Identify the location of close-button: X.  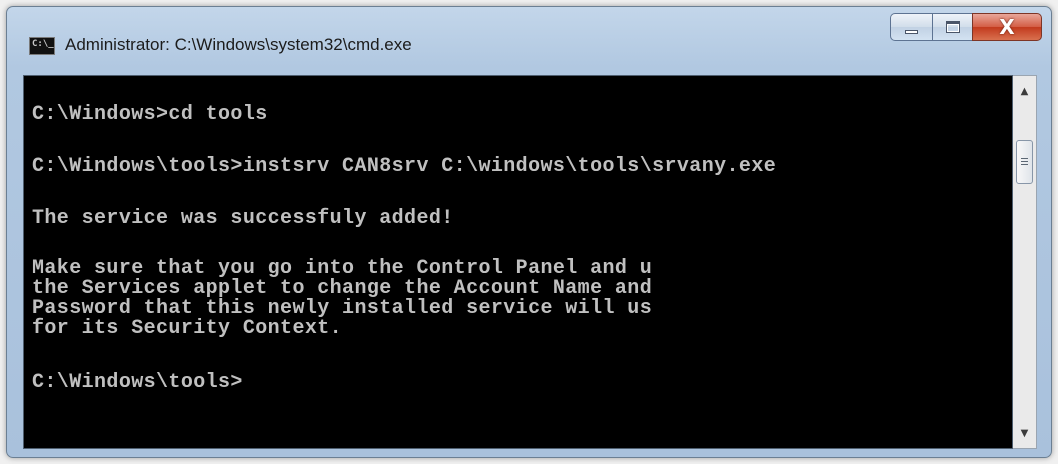
(1007, 27).